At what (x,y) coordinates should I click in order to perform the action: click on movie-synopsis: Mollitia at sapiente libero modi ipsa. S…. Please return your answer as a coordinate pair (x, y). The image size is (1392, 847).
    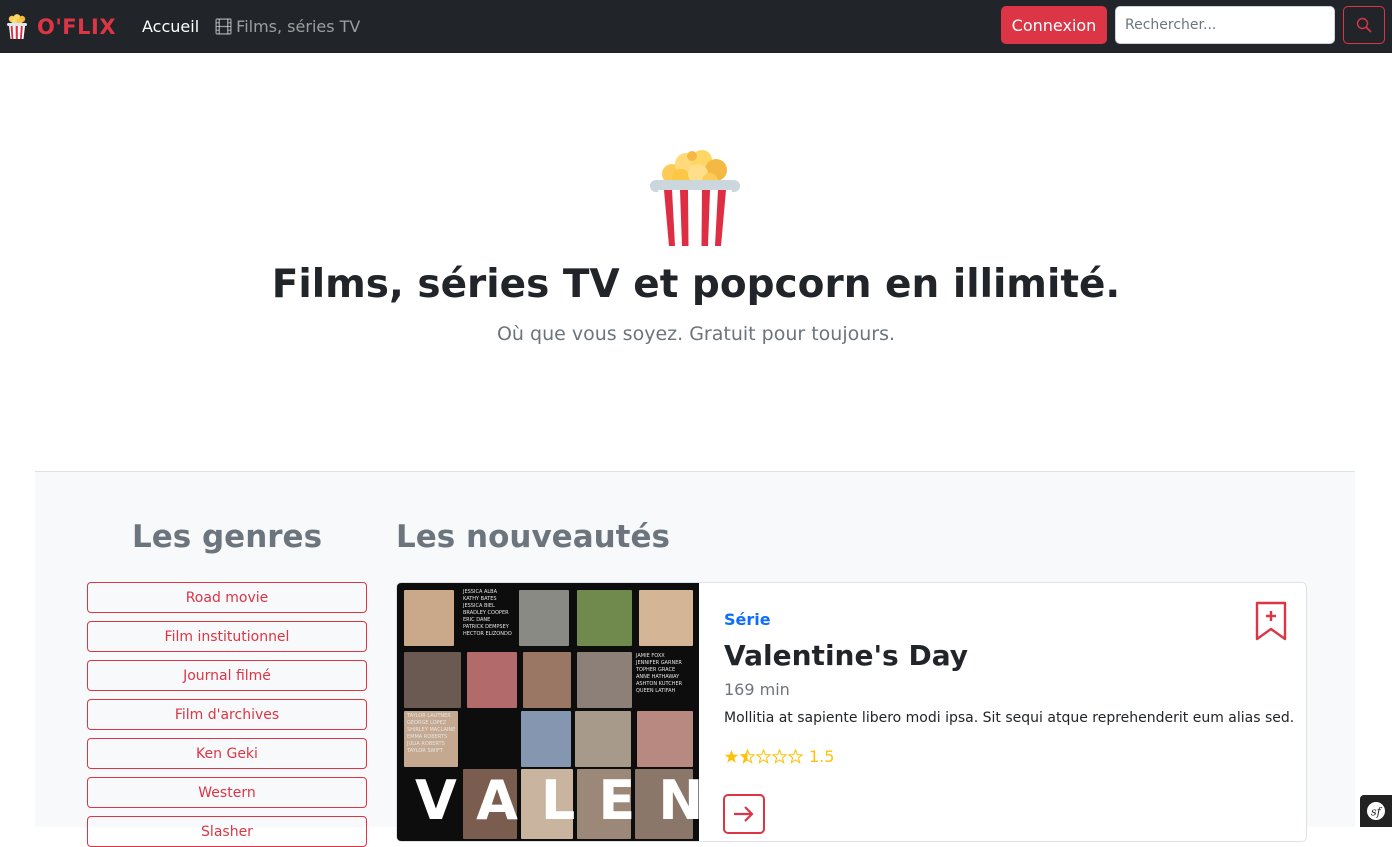
    Looking at the image, I should click on (1009, 718).